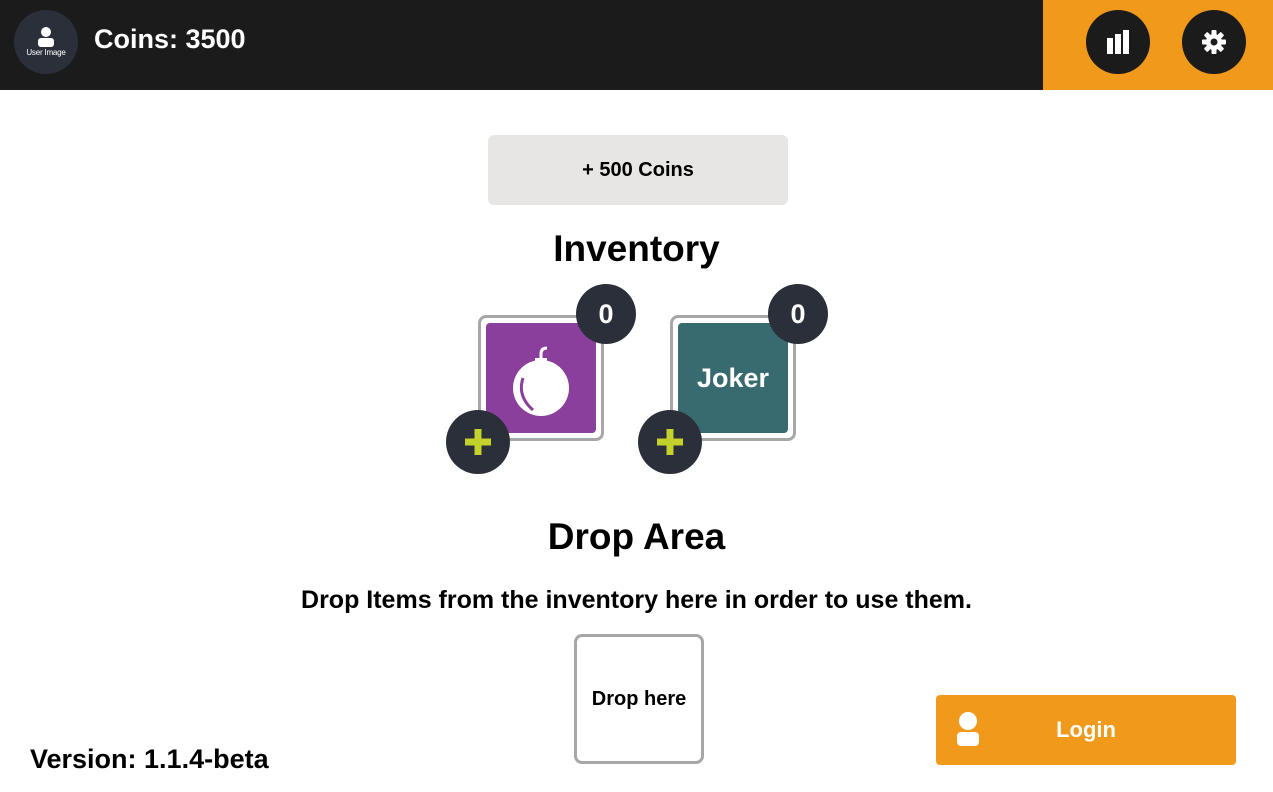 Image resolution: width=1273 pixels, height=792 pixels. I want to click on drop-zone: Drop here, so click(639, 699).